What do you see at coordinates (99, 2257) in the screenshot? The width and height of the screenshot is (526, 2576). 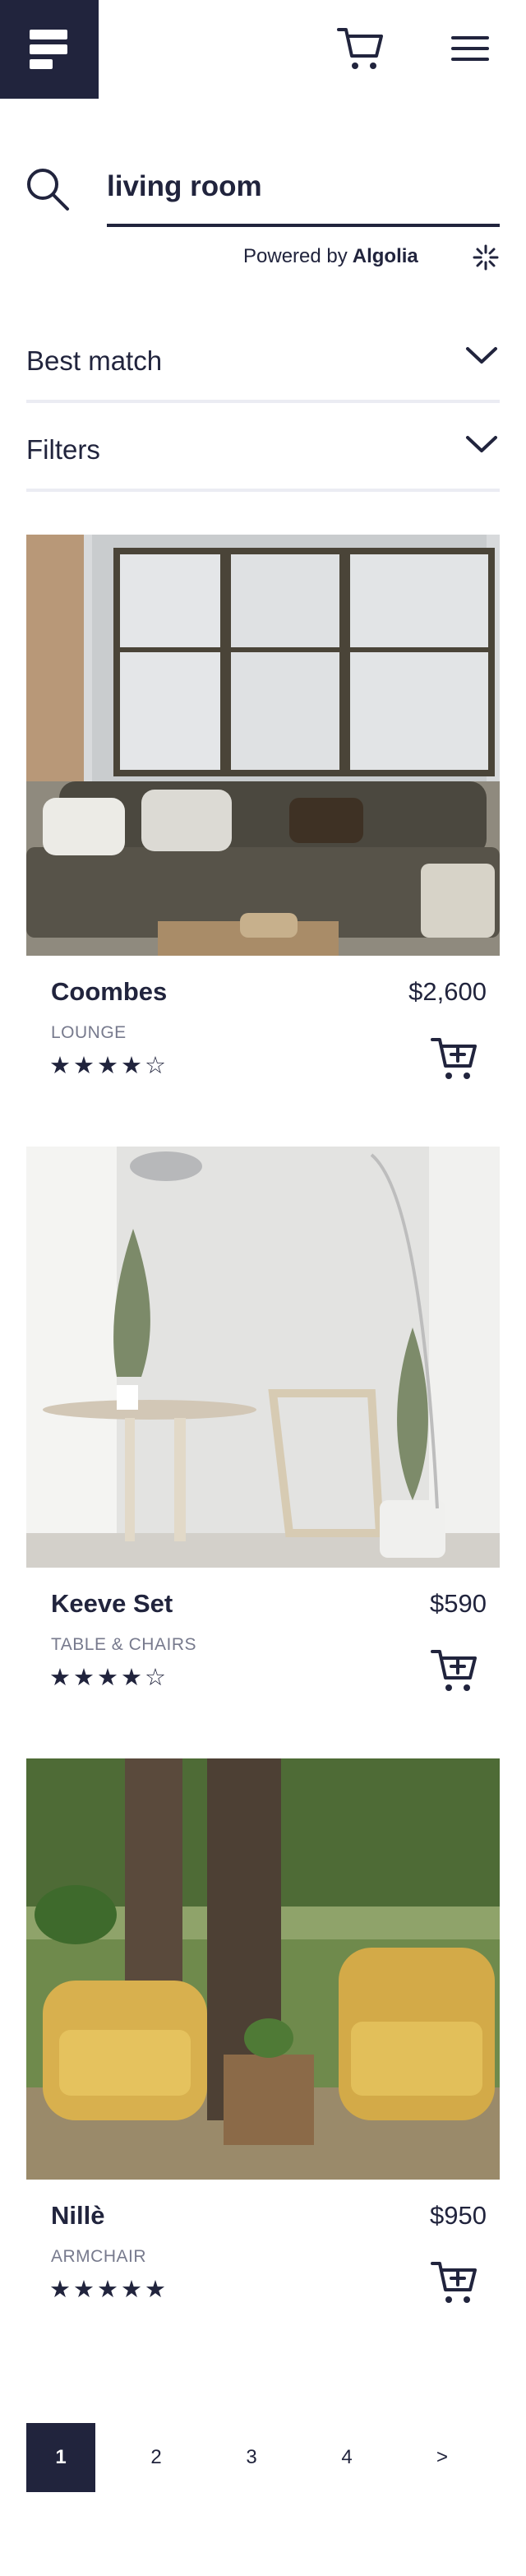 I see `product-category: ARMCHAIR` at bounding box center [99, 2257].